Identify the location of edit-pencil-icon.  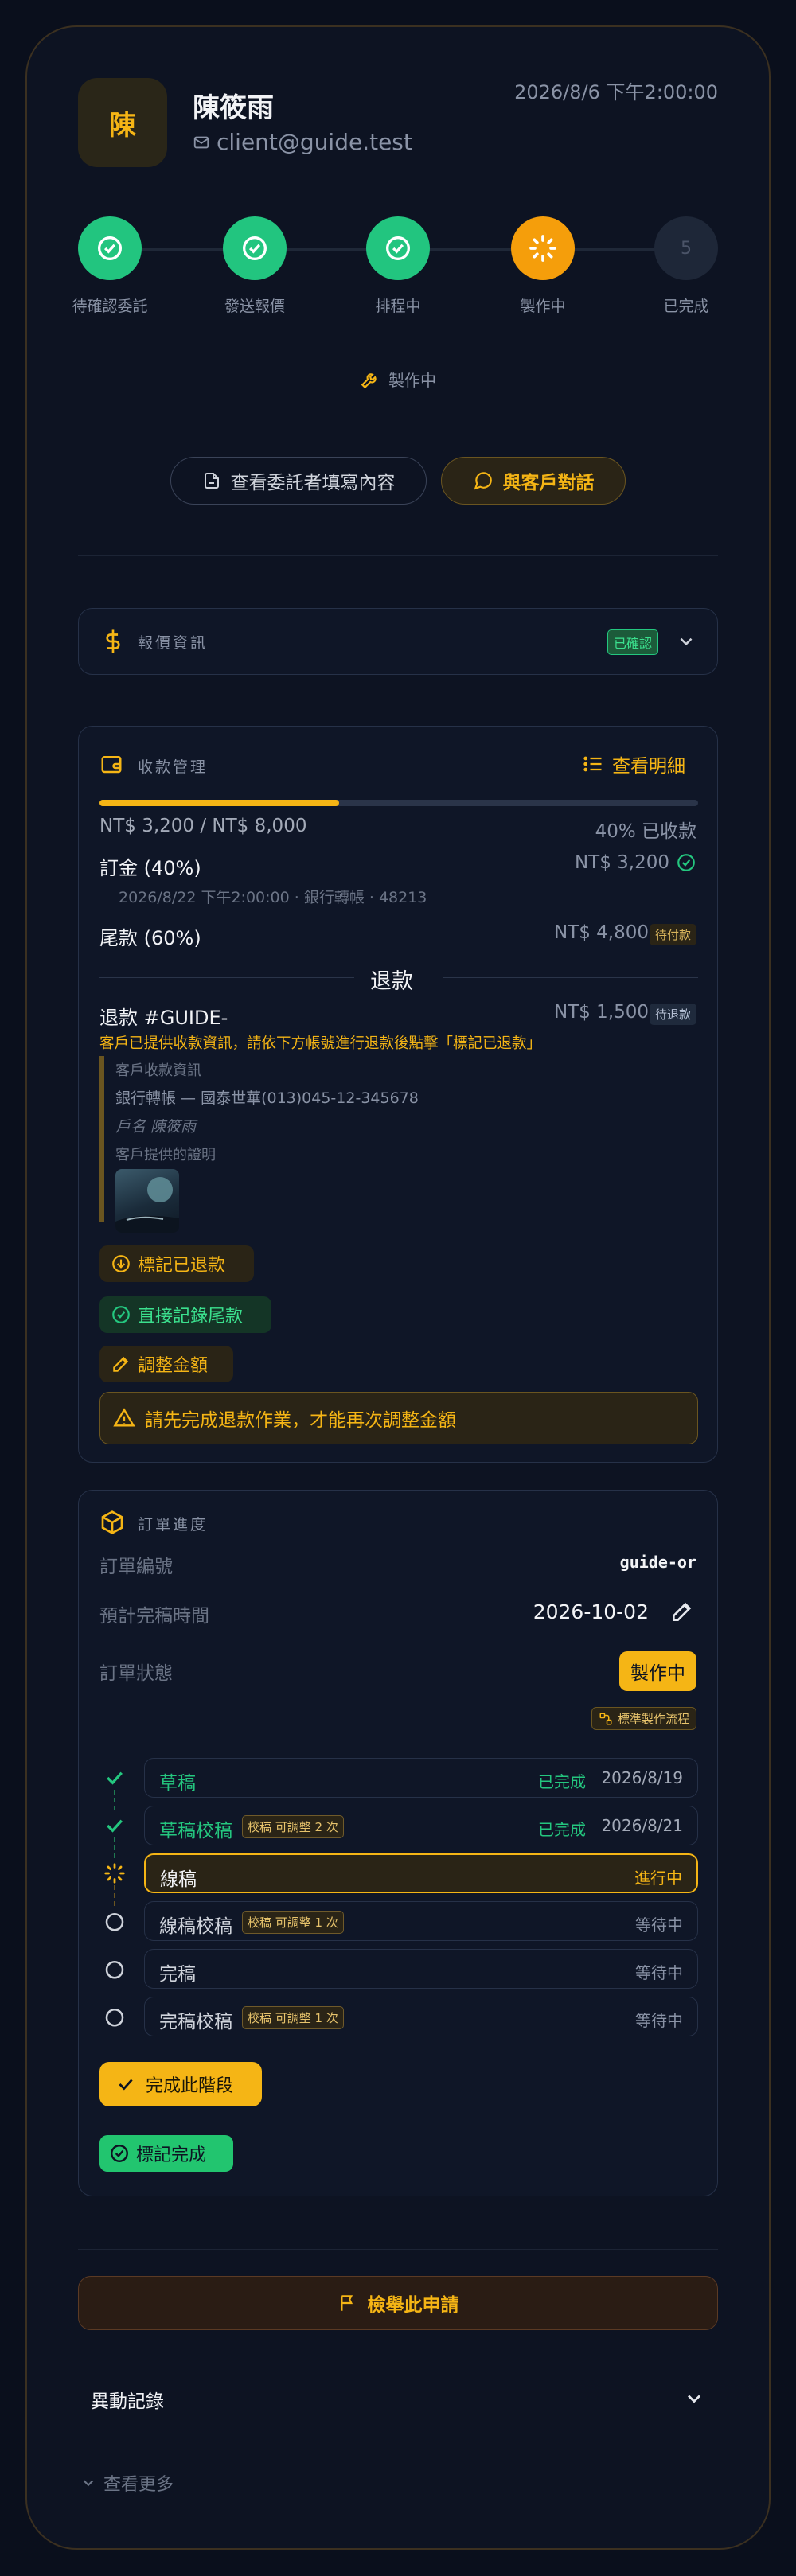
(682, 1611).